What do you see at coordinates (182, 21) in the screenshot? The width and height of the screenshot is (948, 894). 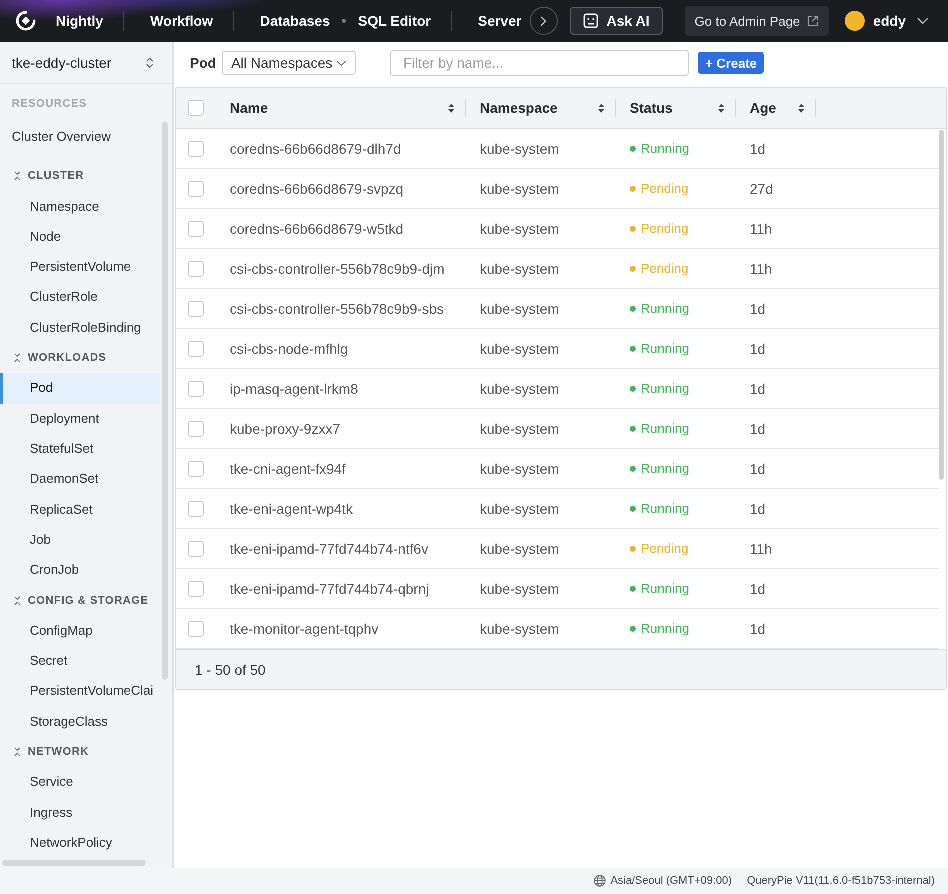 I see `nav-item: Workflow` at bounding box center [182, 21].